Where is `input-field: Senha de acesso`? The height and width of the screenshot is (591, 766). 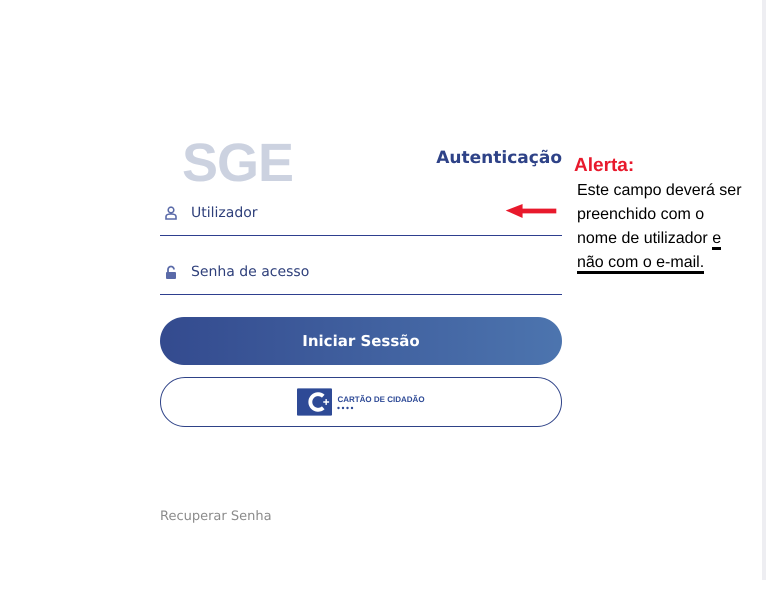
input-field: Senha de acesso is located at coordinates (375, 272).